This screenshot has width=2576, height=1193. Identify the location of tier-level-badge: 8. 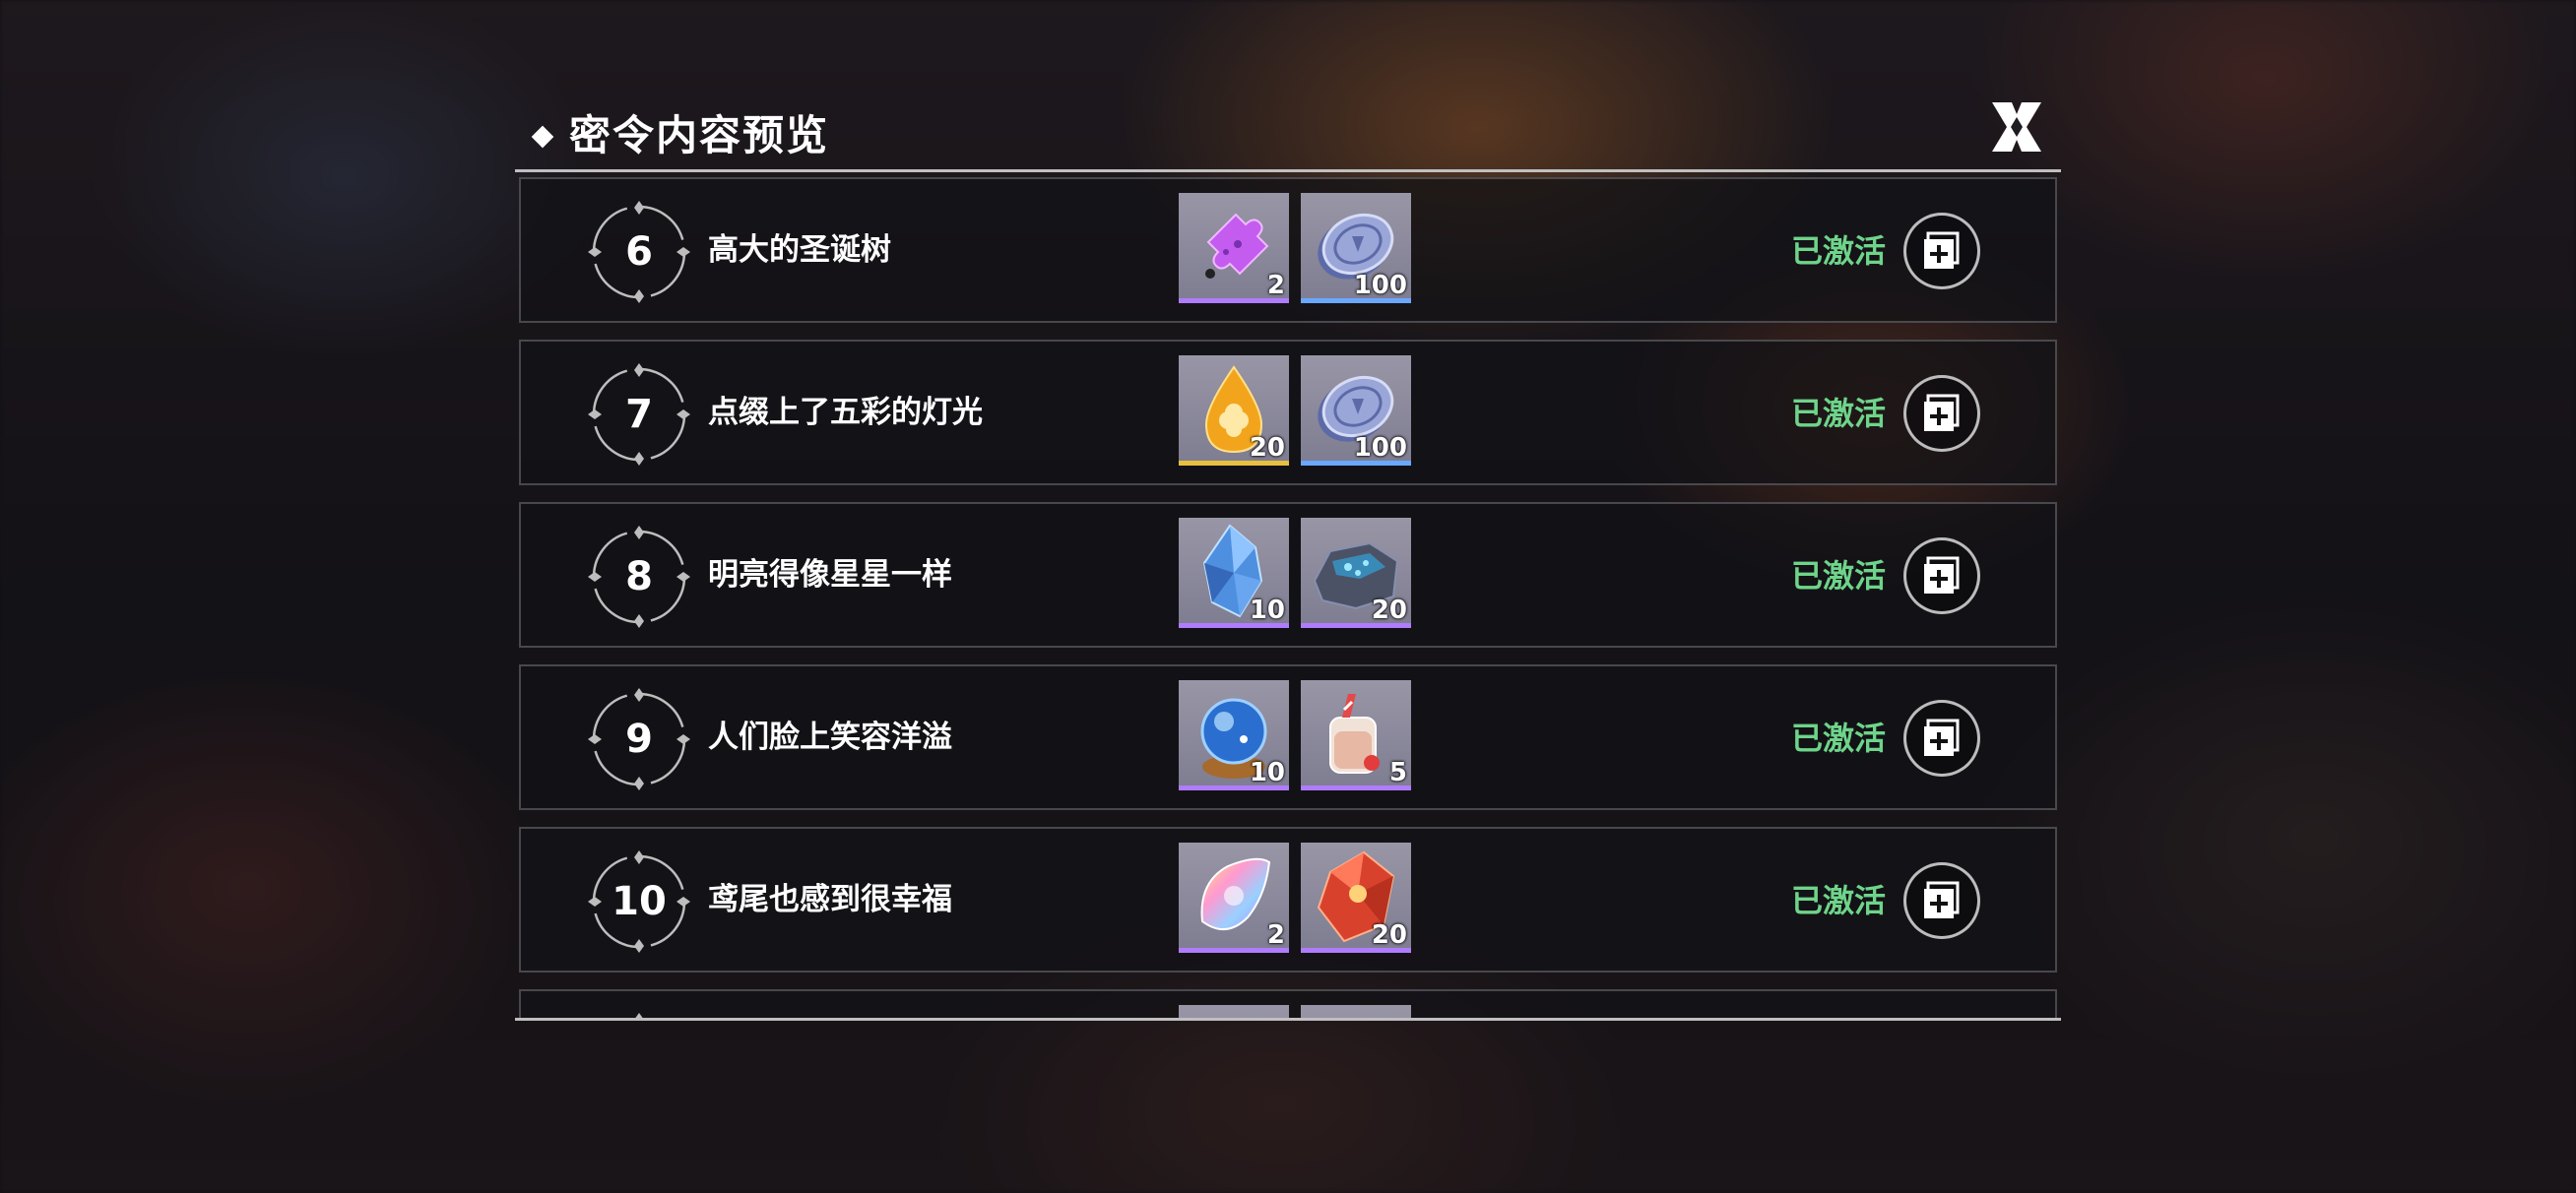
(639, 577).